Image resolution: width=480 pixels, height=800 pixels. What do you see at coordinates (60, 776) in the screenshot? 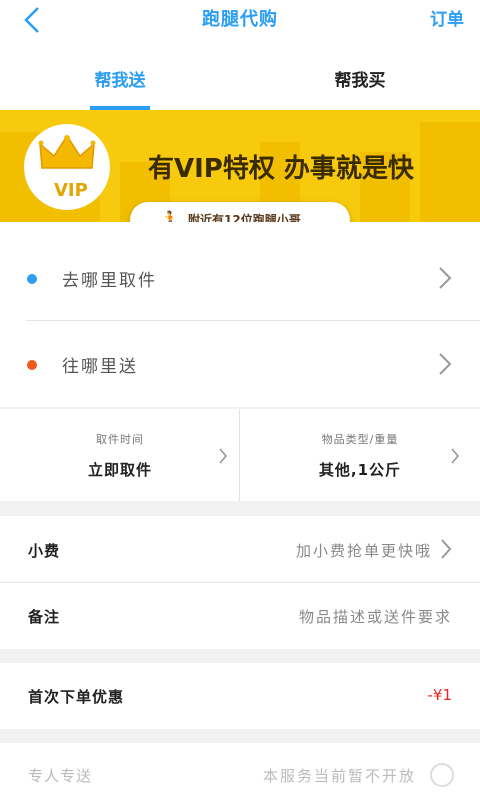
I see `dedicated-label: 专人专送` at bounding box center [60, 776].